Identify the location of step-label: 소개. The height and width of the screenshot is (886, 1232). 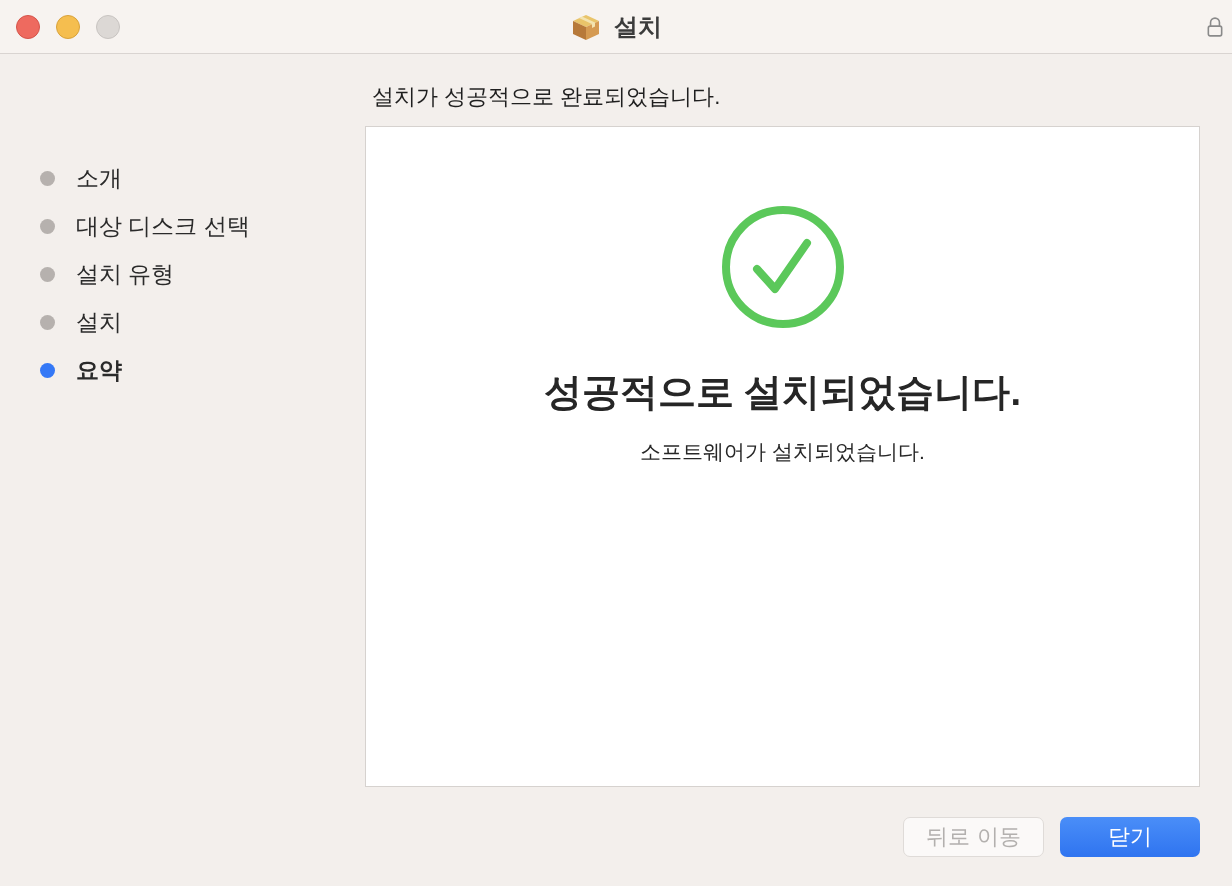
(99, 178).